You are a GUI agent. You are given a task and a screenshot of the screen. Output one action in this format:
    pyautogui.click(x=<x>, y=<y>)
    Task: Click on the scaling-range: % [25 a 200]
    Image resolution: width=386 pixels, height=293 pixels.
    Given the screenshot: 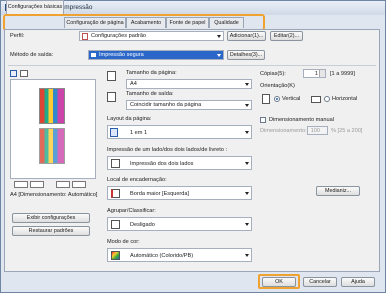 What is the action you would take?
    pyautogui.click(x=347, y=131)
    